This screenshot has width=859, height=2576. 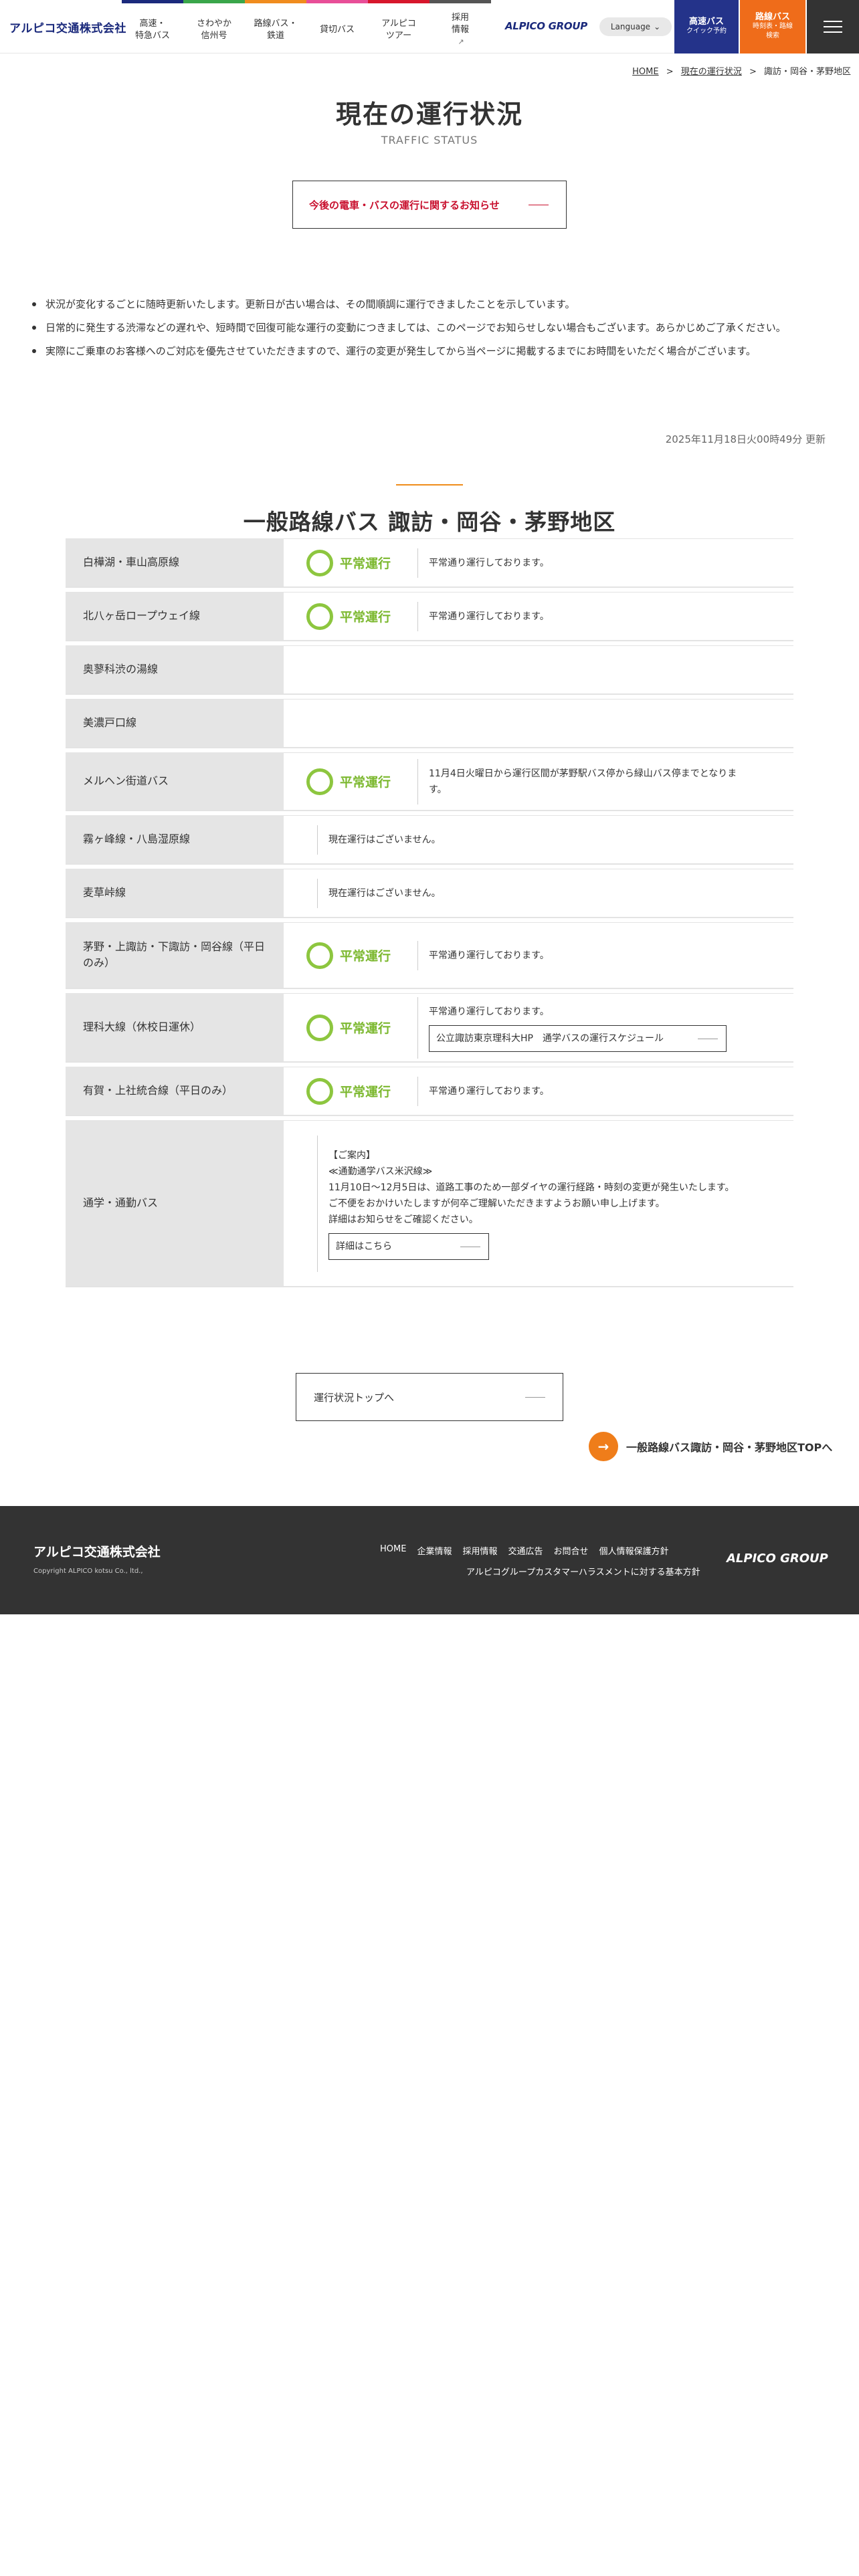 What do you see at coordinates (175, 723) in the screenshot?
I see `route-name: 美濃戸口線` at bounding box center [175, 723].